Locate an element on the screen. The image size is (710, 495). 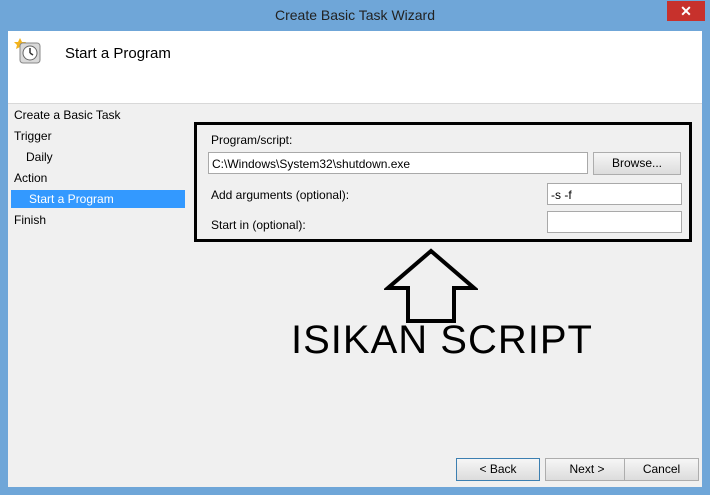
wizard-header: Start a Program is located at coordinates (355, 67).